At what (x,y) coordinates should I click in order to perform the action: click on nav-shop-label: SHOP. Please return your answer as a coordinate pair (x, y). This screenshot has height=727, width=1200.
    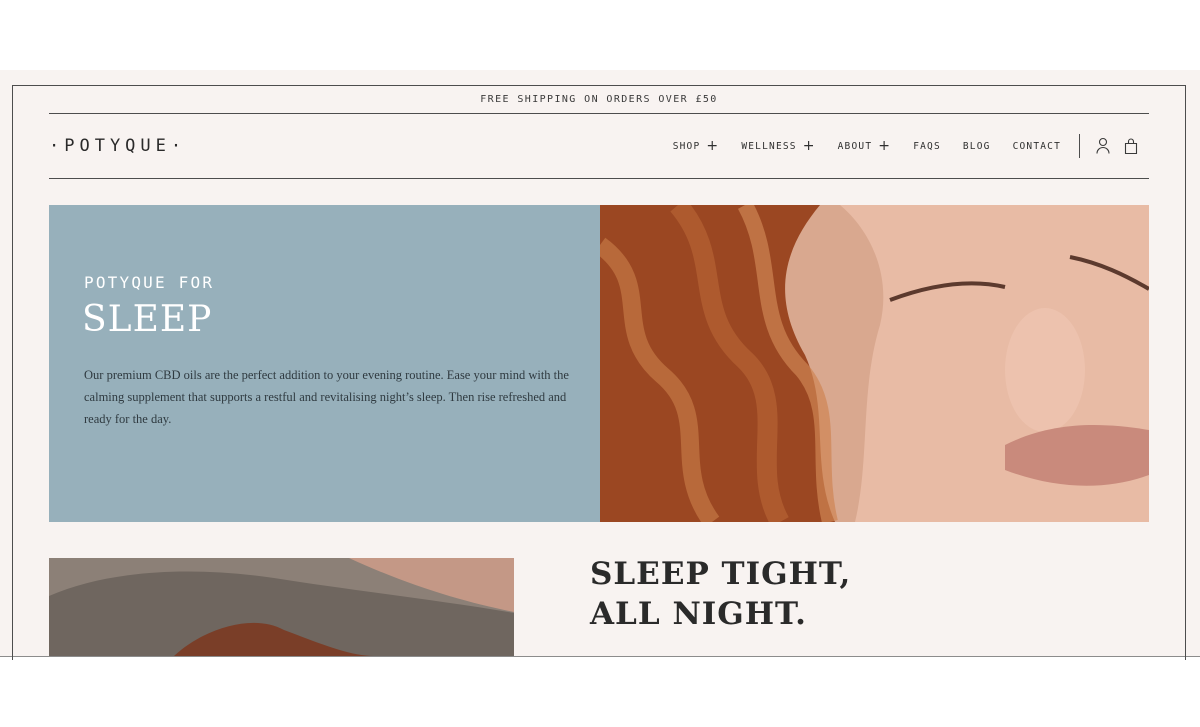
    Looking at the image, I should click on (686, 146).